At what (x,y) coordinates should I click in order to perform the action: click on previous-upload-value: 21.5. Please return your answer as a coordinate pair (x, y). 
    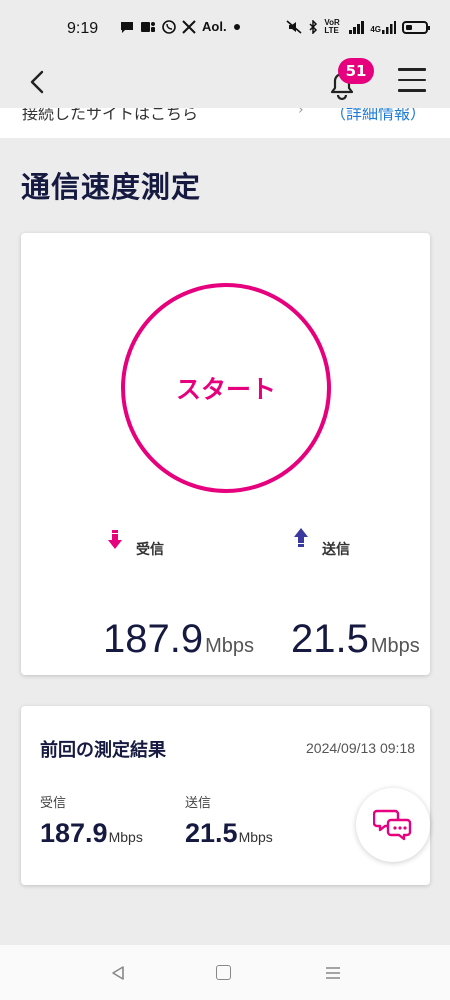
    Looking at the image, I should click on (211, 833).